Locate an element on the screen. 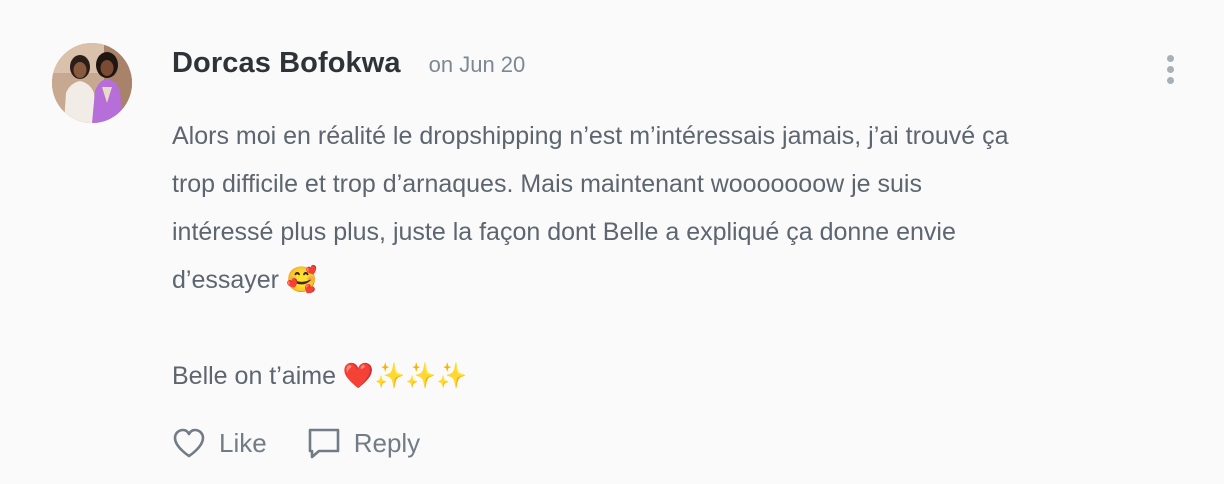 Image resolution: width=1224 pixels, height=484 pixels. comment-date: on Jun 20 is located at coordinates (477, 65).